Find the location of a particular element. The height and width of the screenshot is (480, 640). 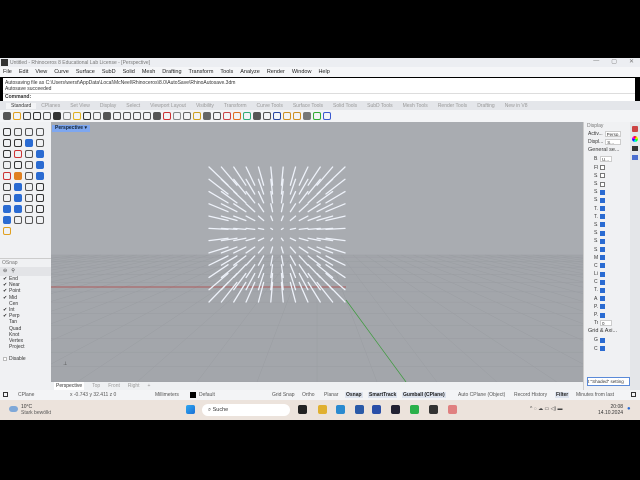

tab-drafting: Drafting is located at coordinates (486, 106).